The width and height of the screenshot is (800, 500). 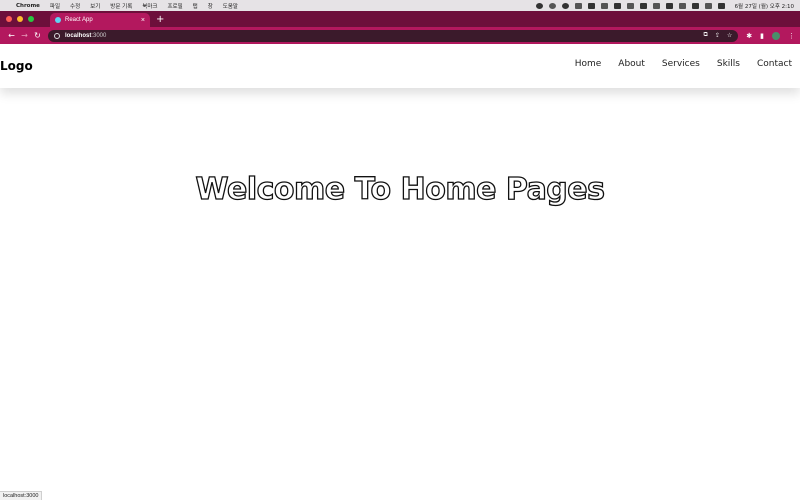 I want to click on keyboard-icon, so click(x=669, y=5).